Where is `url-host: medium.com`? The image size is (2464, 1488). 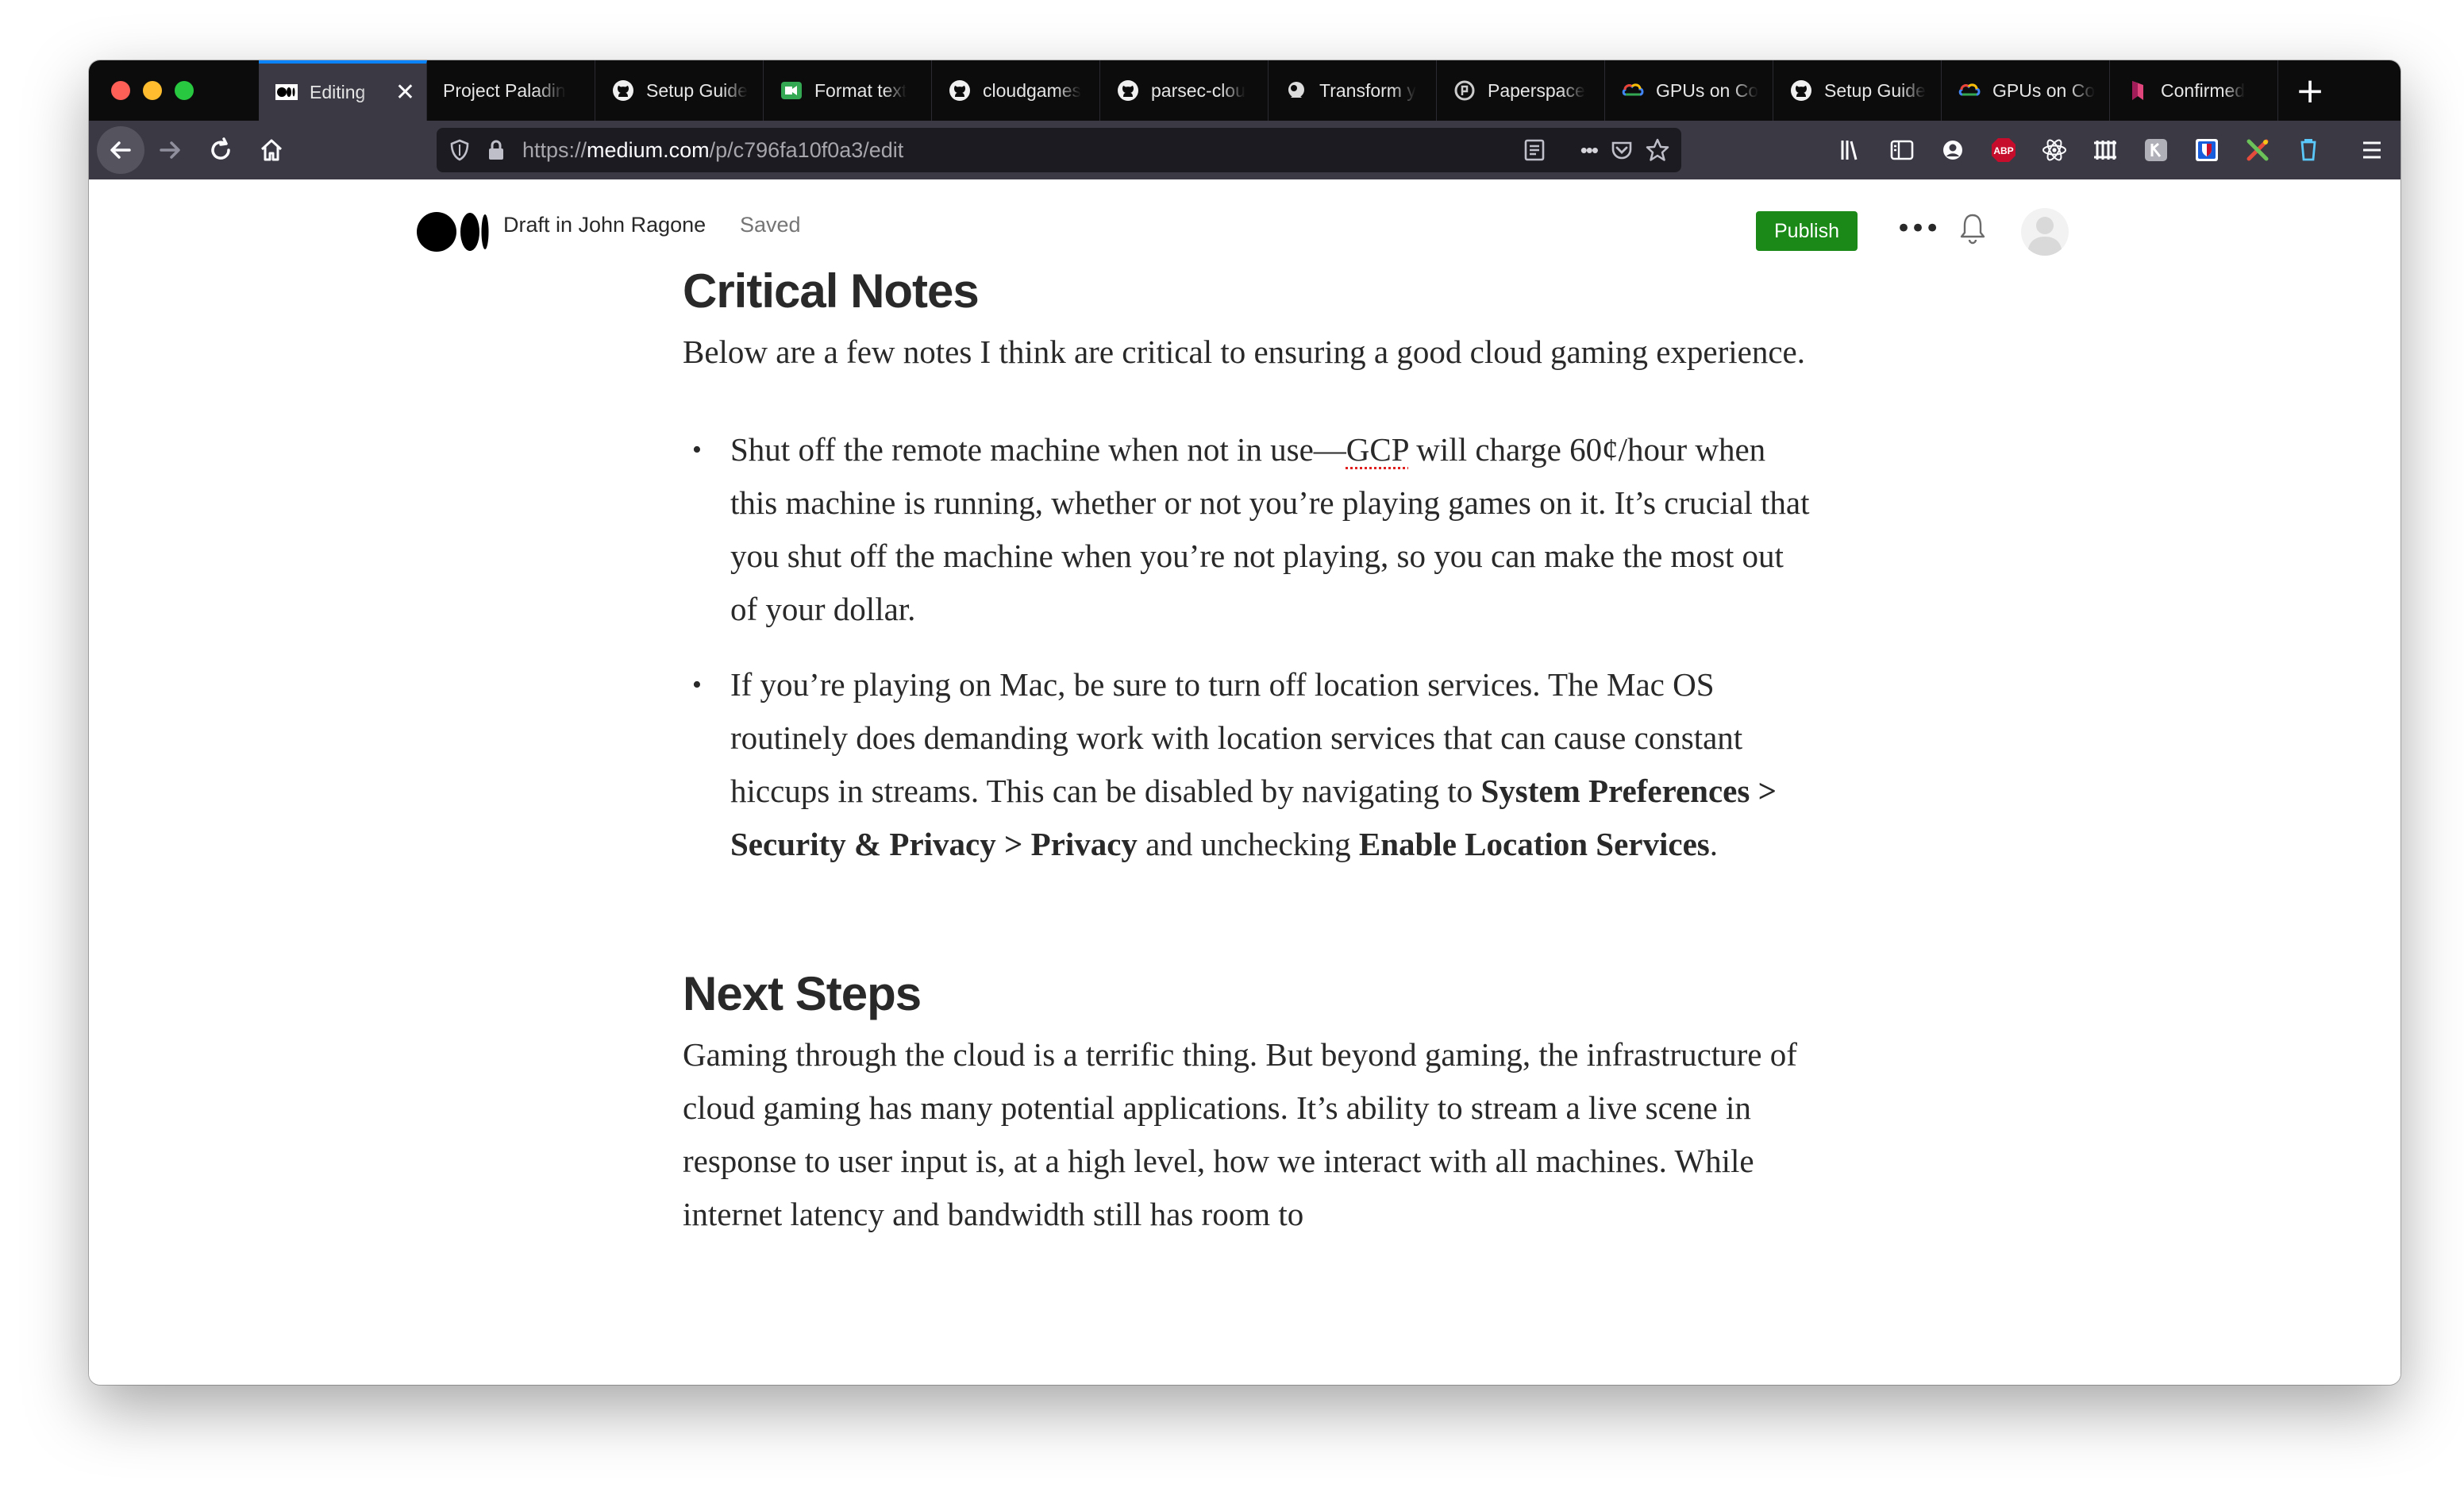
url-host: medium.com is located at coordinates (648, 150).